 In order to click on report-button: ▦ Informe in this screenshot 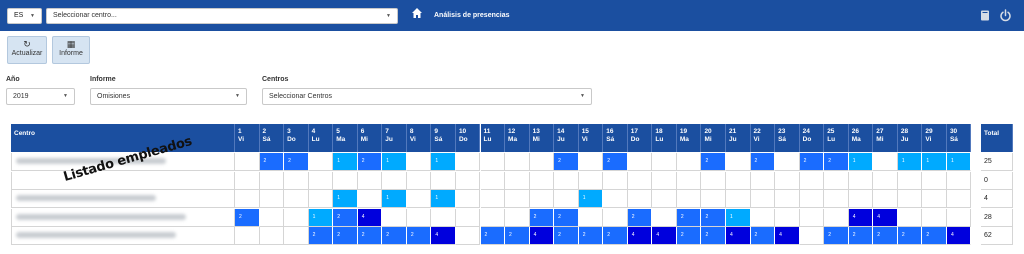, I will do `click(71, 50)`.